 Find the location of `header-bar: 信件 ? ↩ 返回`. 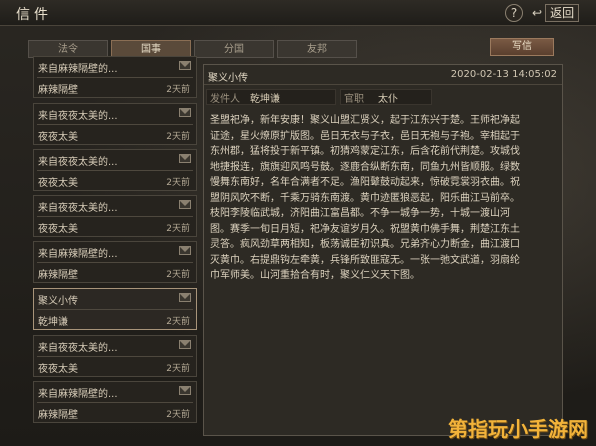

header-bar: 信件 ? ↩ 返回 is located at coordinates (298, 13).